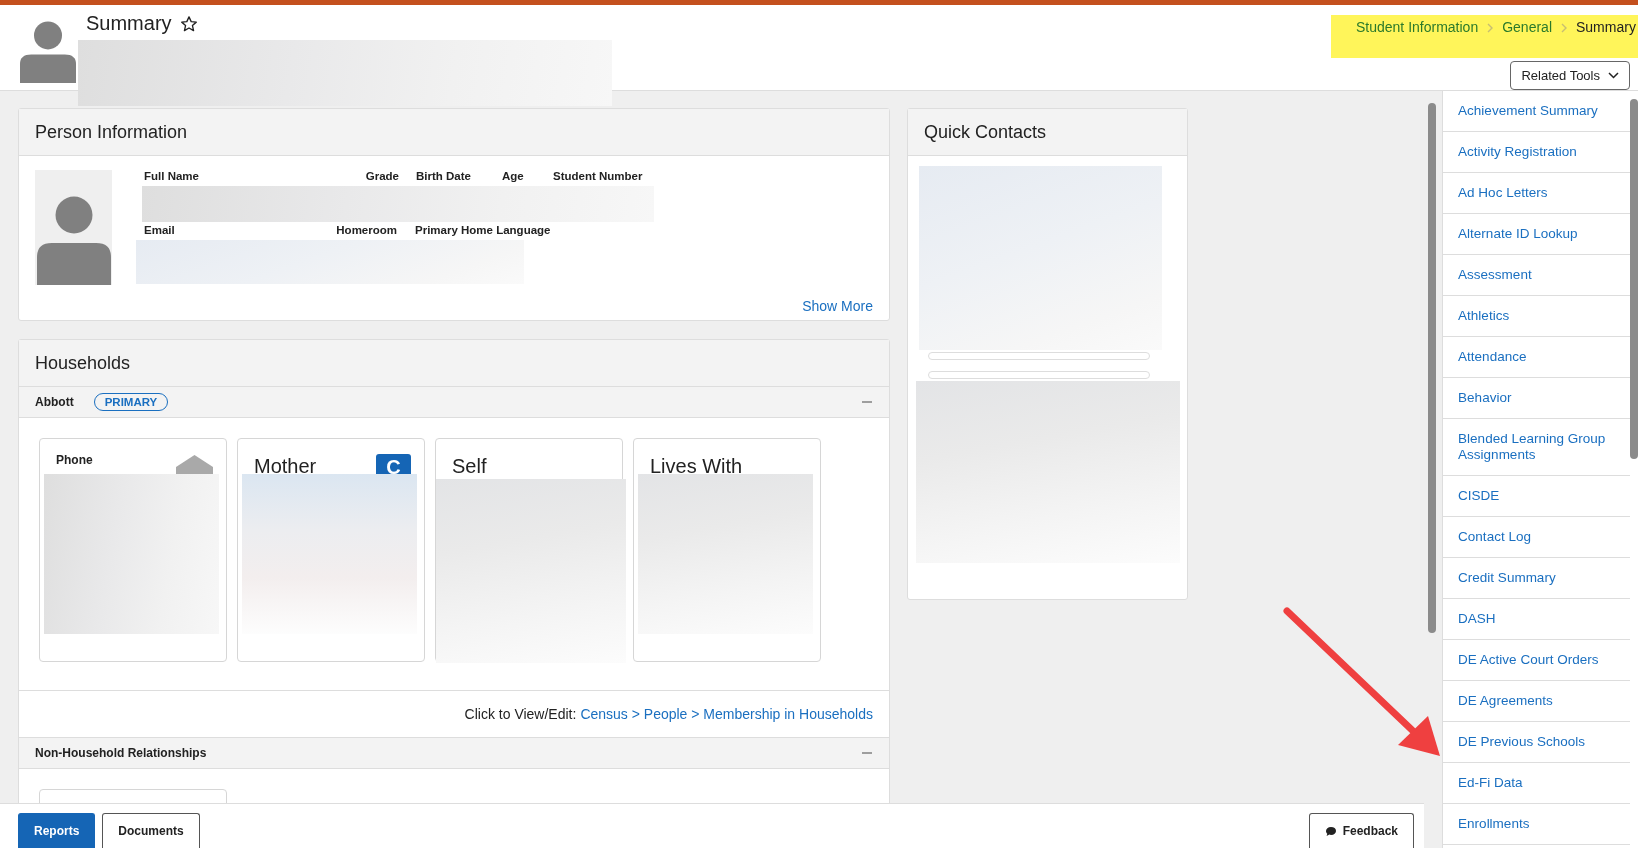  Describe the element at coordinates (985, 132) in the screenshot. I see `card-title: Quick Contacts` at that location.